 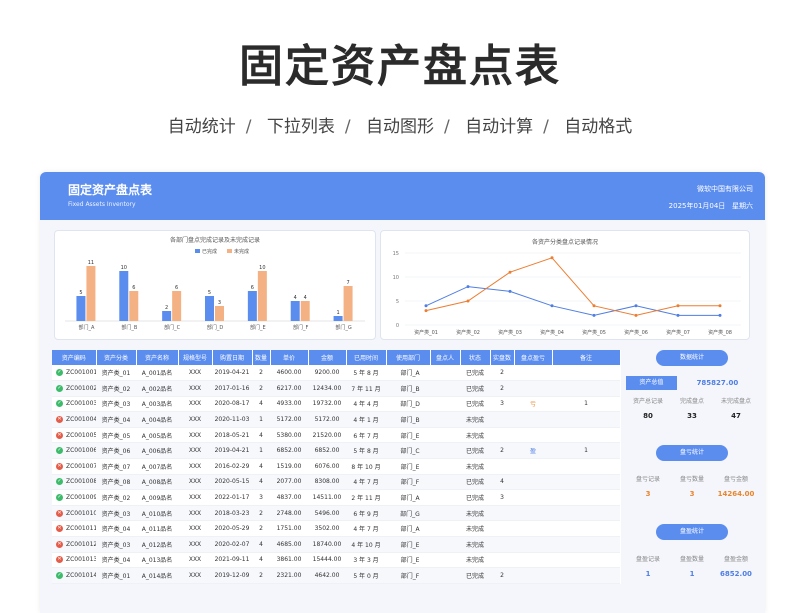 I want to click on label-loss-qty: 盘亏数量, so click(x=691, y=479).